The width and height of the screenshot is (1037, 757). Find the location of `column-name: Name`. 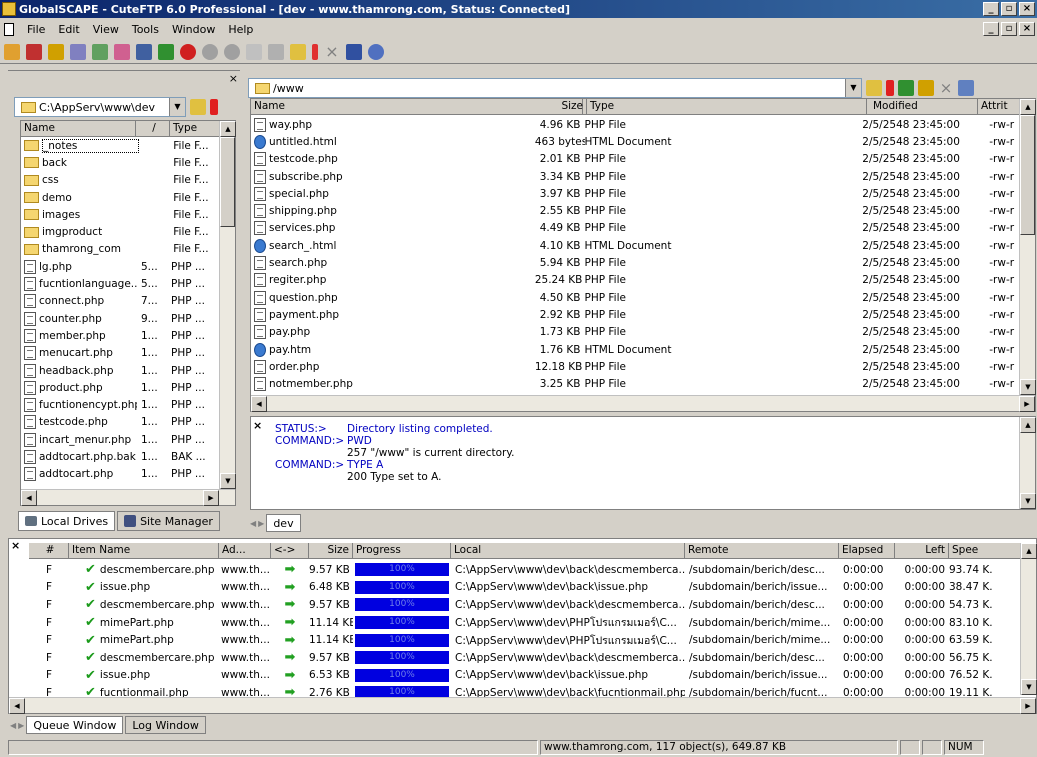

column-name: Name is located at coordinates (78, 128).